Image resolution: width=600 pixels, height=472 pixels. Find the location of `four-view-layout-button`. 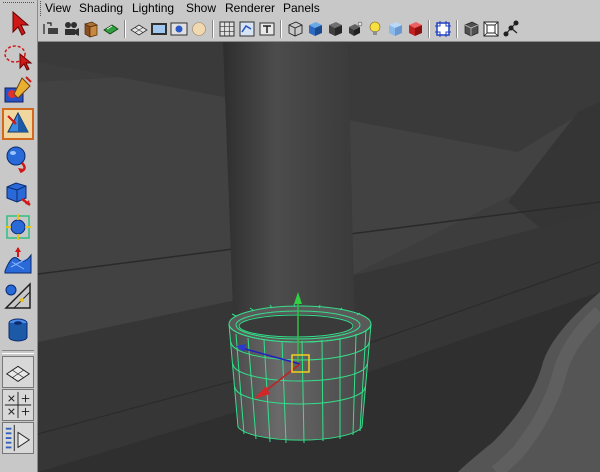

four-view-layout-button is located at coordinates (18, 405).